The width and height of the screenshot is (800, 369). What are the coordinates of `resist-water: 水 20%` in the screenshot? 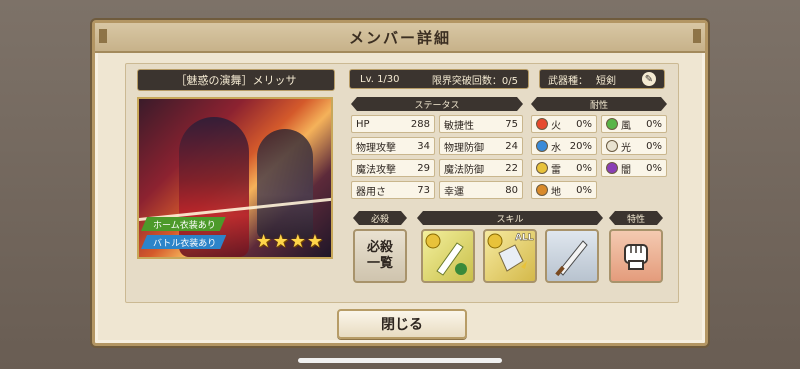 It's located at (564, 146).